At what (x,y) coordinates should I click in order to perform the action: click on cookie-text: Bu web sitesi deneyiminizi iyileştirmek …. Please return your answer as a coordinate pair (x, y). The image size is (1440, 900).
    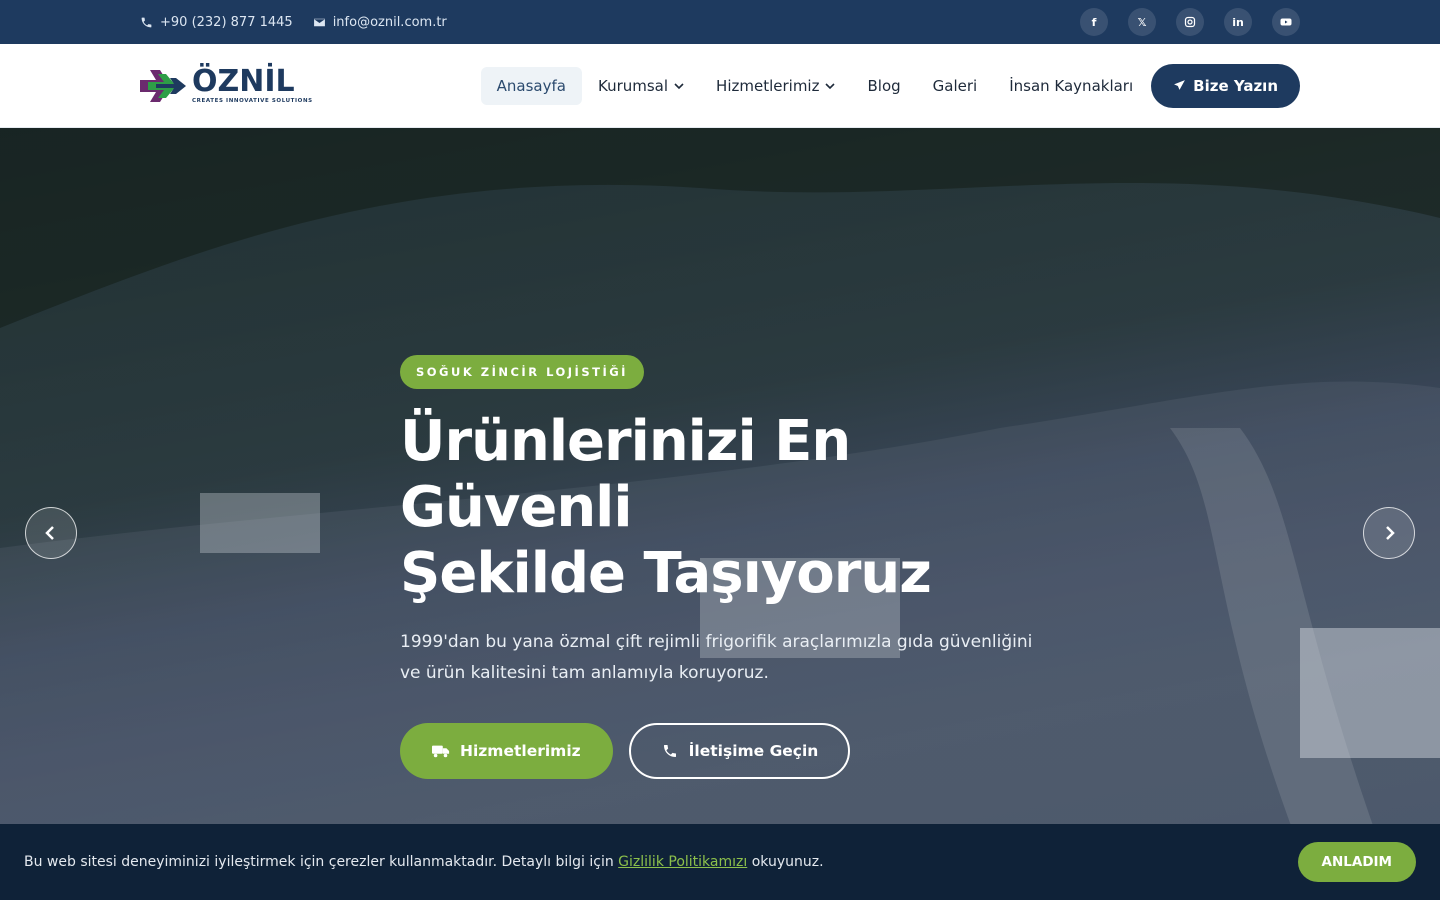
    Looking at the image, I should click on (424, 862).